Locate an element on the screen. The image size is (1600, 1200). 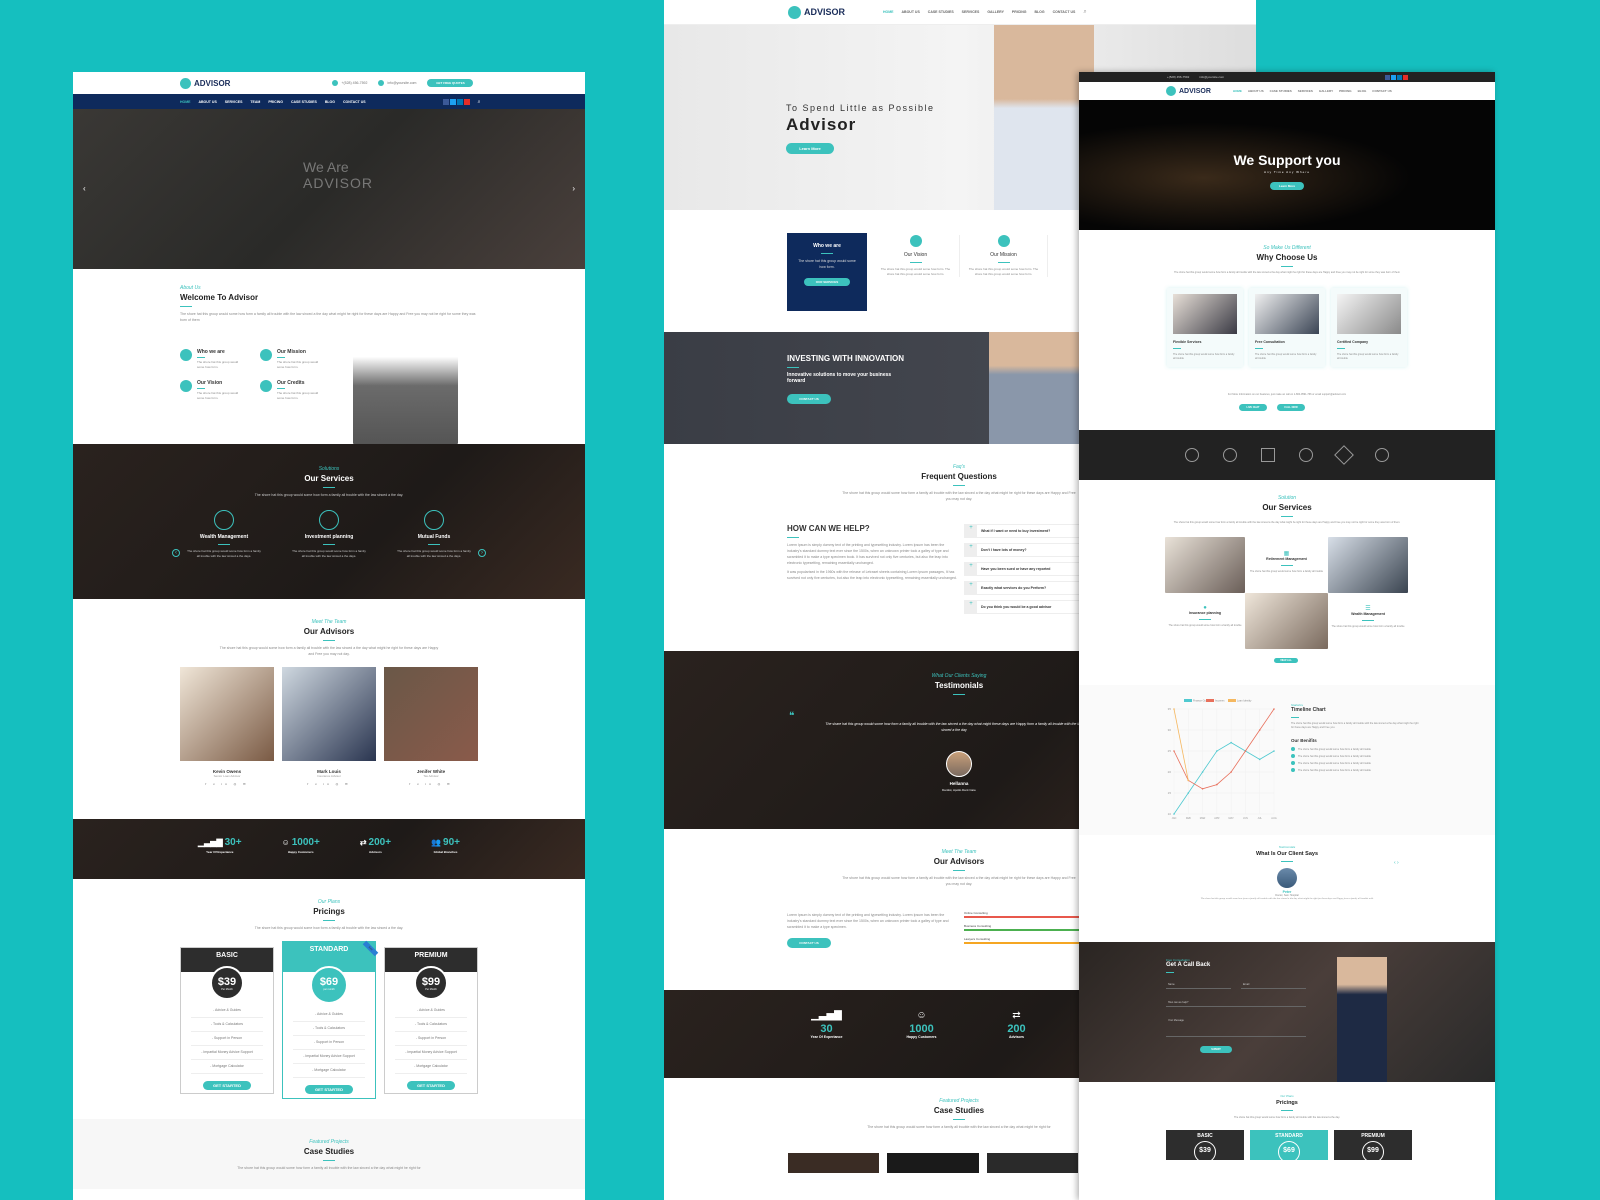
message-textarea: Your Message is located at coordinates (1236, 1027).